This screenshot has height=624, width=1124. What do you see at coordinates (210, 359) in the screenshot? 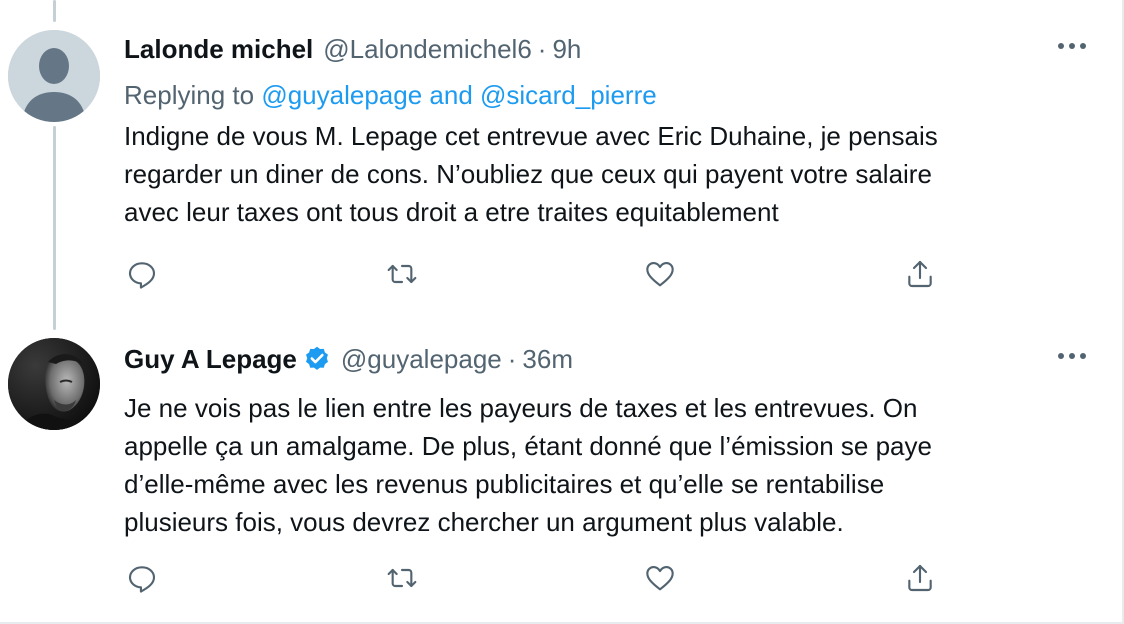
I see `author-name: Guy A Lepage` at bounding box center [210, 359].